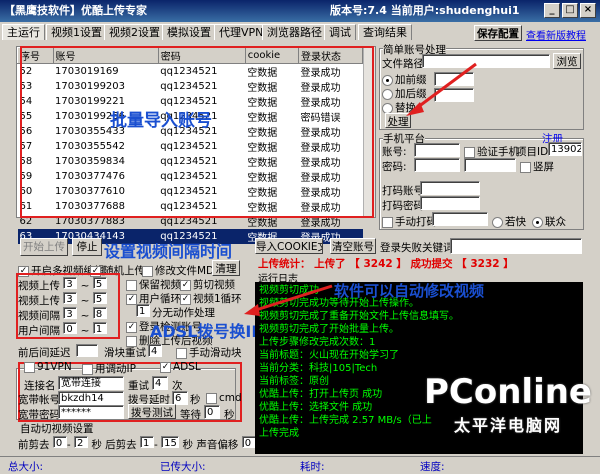  I want to click on bb-password-input: ******, so click(91, 412).